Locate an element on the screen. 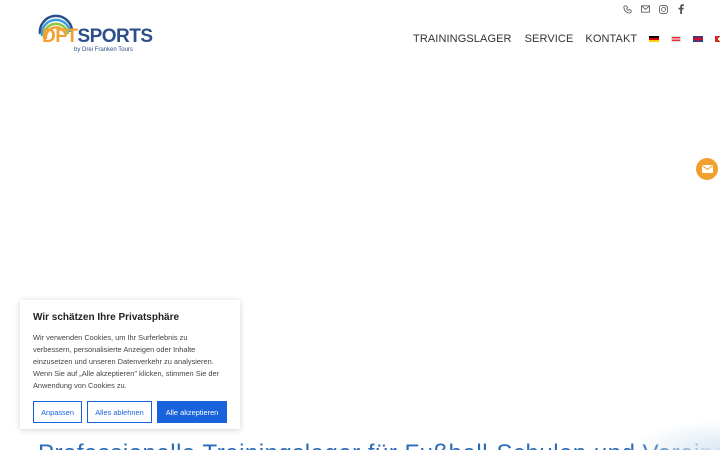 The height and width of the screenshot is (450, 720). logo-dft: DFT is located at coordinates (60, 36).